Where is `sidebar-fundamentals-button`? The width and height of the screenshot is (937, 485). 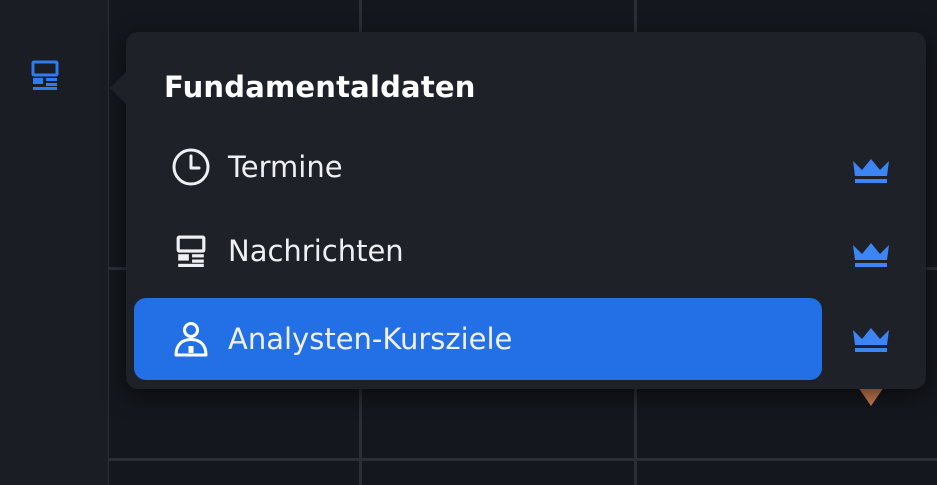
sidebar-fundamentals-button is located at coordinates (45, 75).